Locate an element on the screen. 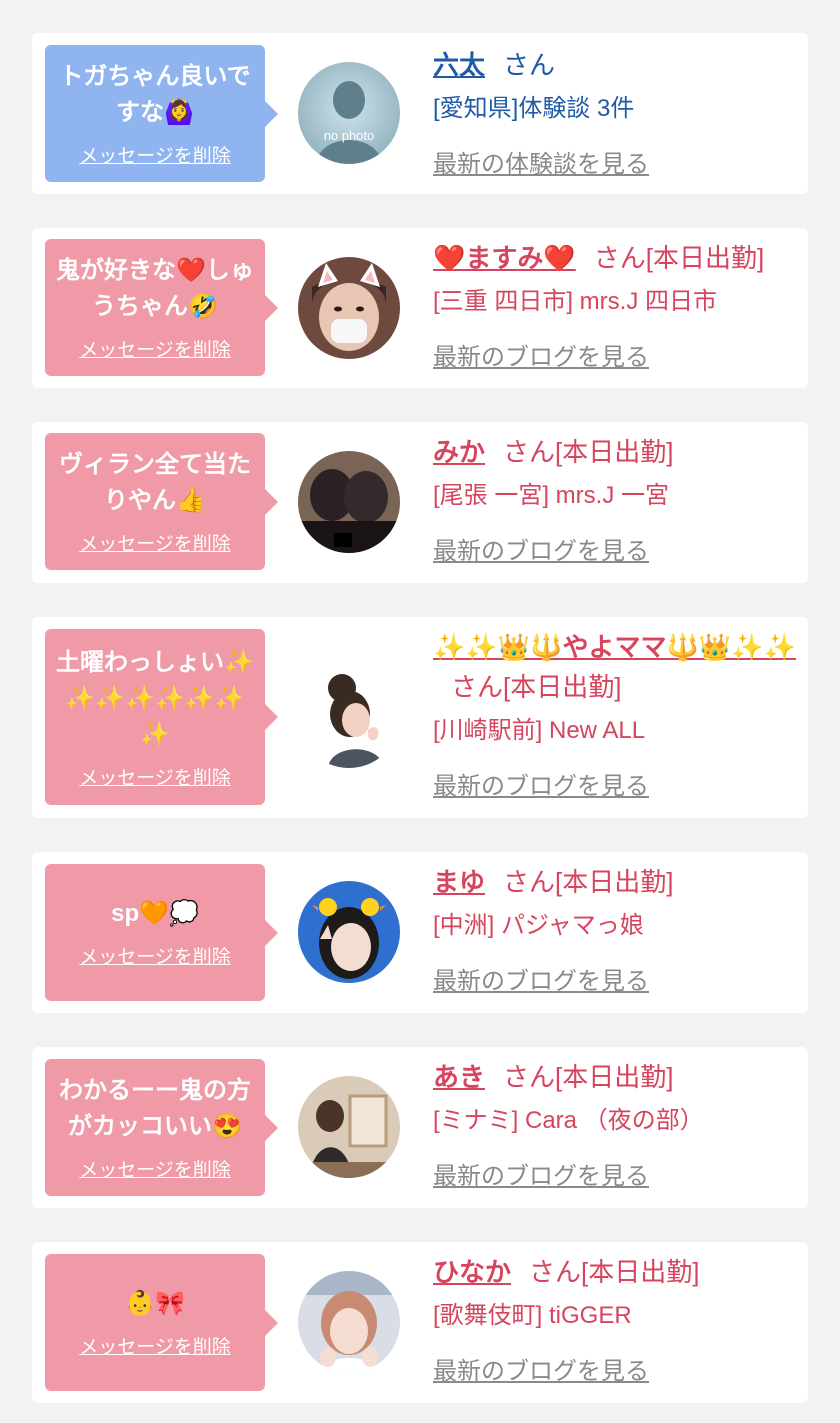  profile-name-link: ❤️ますみ❤️ is located at coordinates (504, 258).